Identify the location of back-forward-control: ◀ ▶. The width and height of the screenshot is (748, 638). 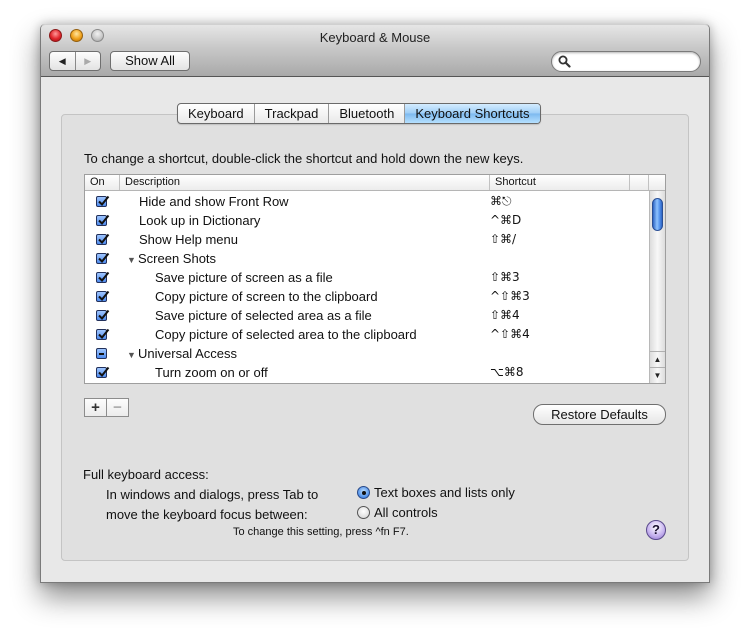
(75, 61).